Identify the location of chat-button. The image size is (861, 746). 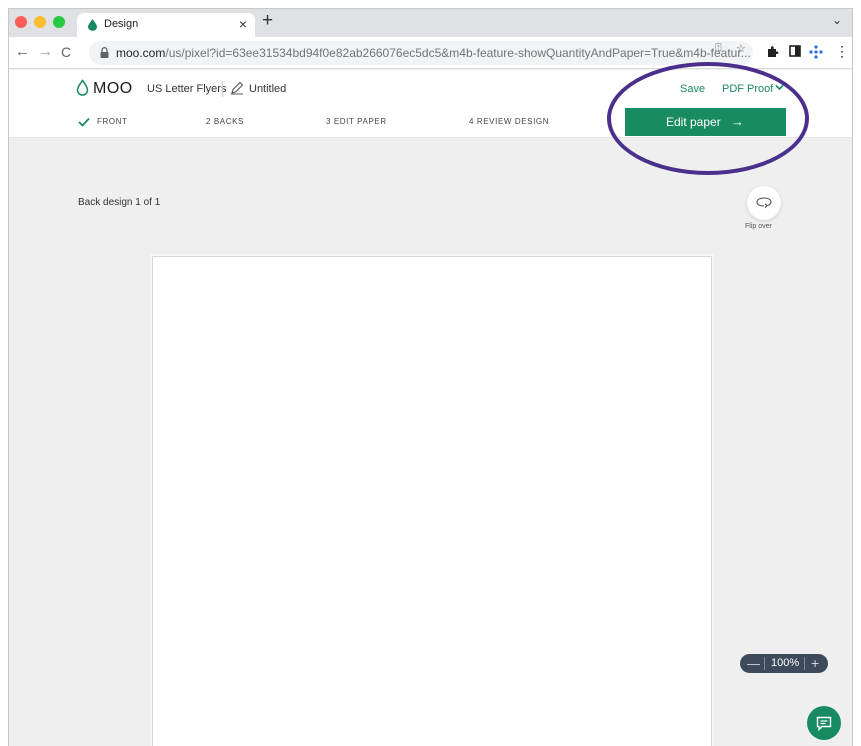
(824, 723).